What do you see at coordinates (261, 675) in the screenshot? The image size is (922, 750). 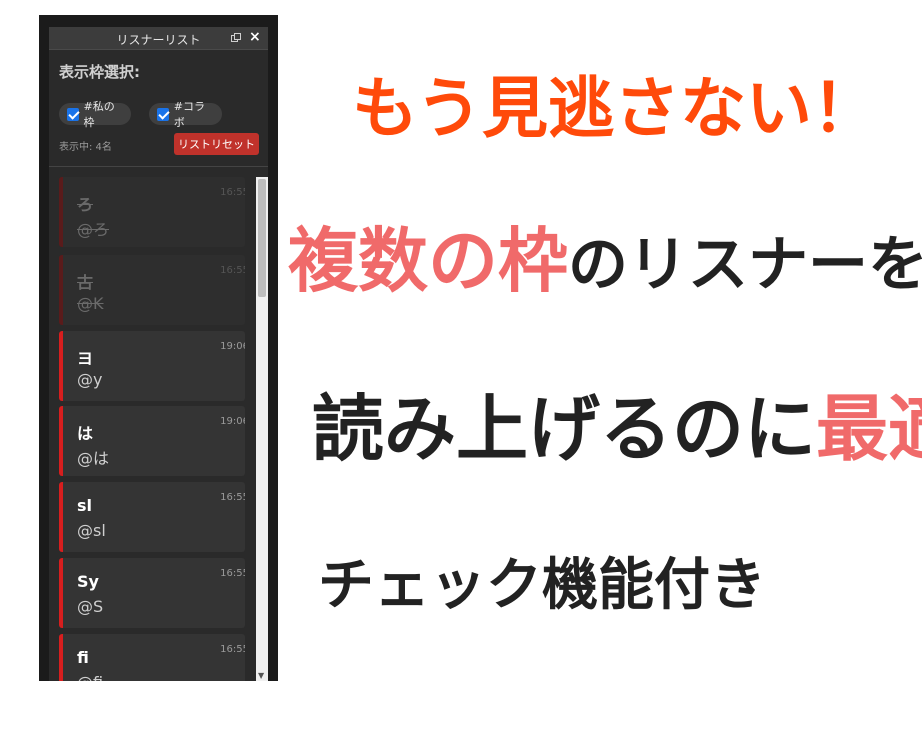 I see `scroll-down-arrow-icon: ▼` at bounding box center [261, 675].